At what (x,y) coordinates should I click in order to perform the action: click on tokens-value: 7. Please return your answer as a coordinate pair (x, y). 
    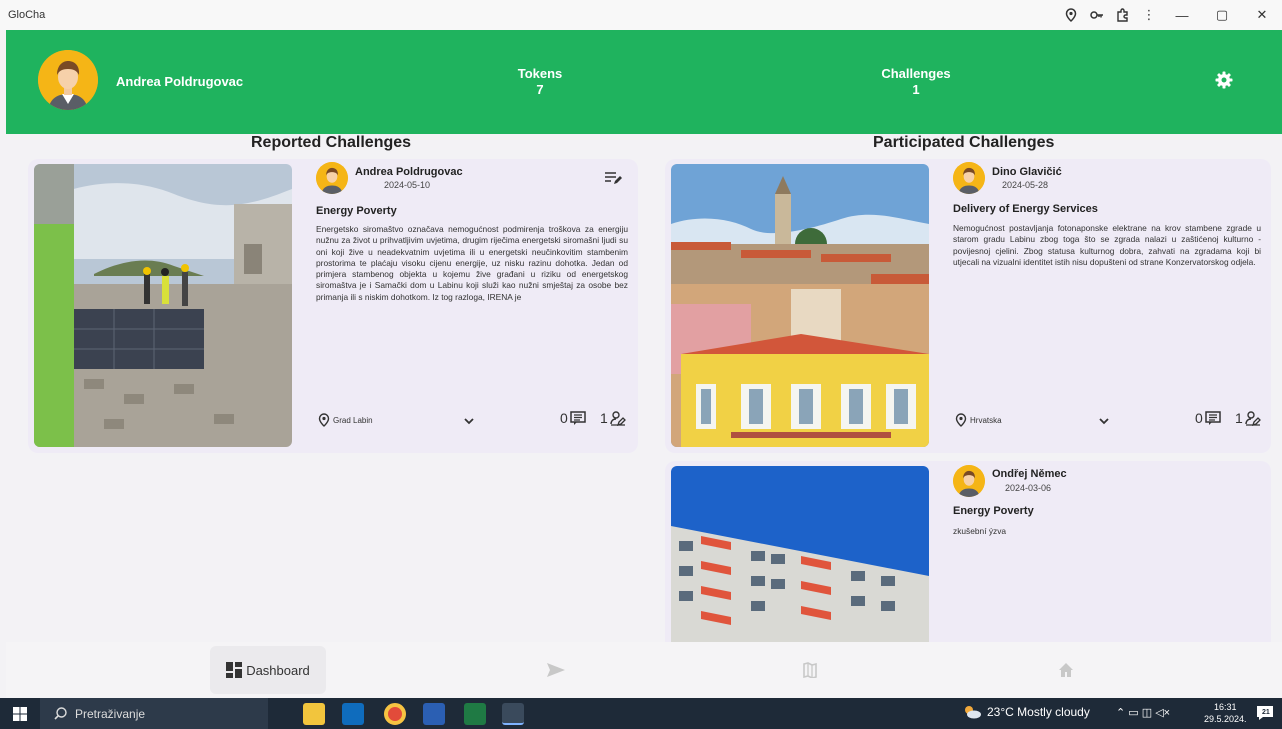
    Looking at the image, I should click on (540, 89).